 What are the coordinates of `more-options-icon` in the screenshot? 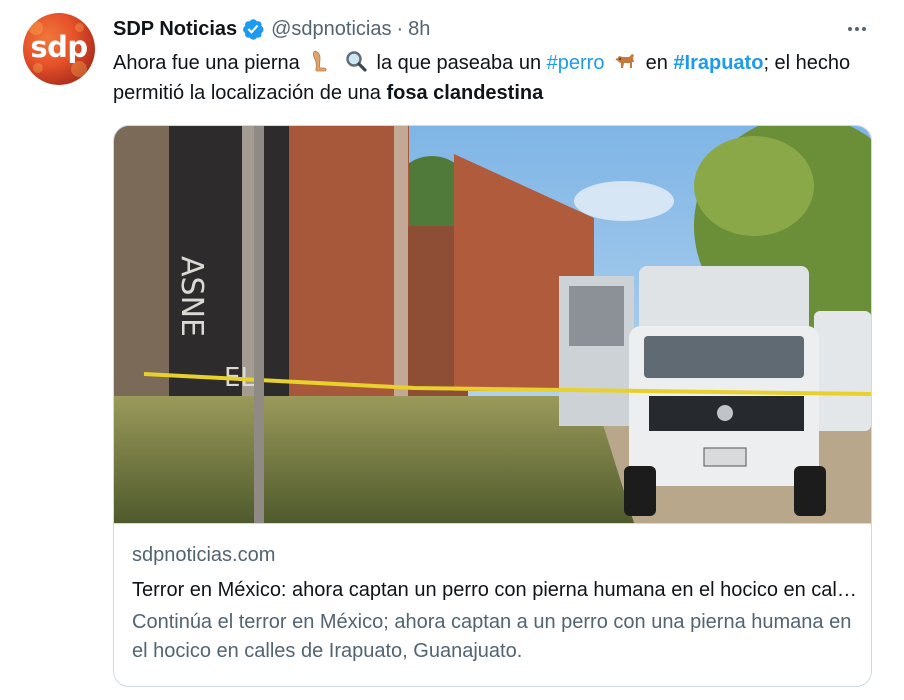 It's located at (857, 29).